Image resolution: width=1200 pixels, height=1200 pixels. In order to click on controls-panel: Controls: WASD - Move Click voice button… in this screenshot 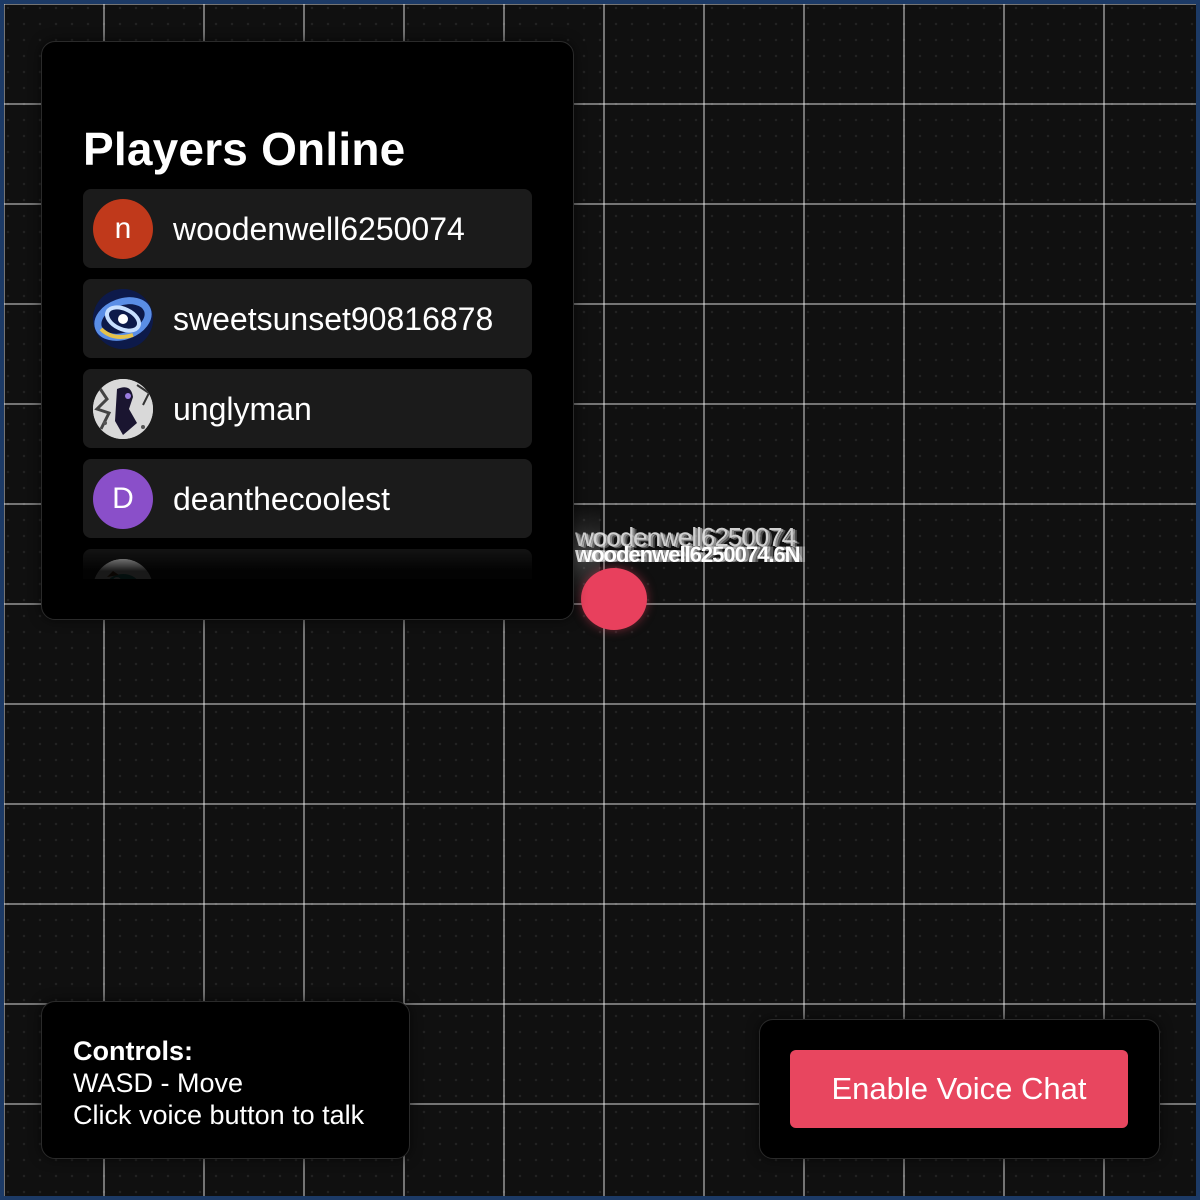, I will do `click(225, 1080)`.